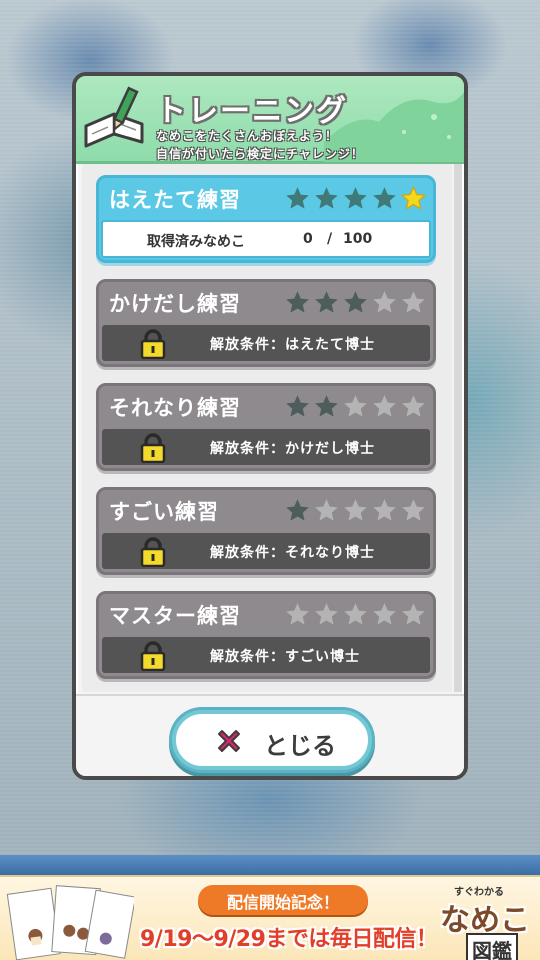 This screenshot has width=540, height=960. What do you see at coordinates (413, 197) in the screenshot?
I see `star-gold-icon` at bounding box center [413, 197].